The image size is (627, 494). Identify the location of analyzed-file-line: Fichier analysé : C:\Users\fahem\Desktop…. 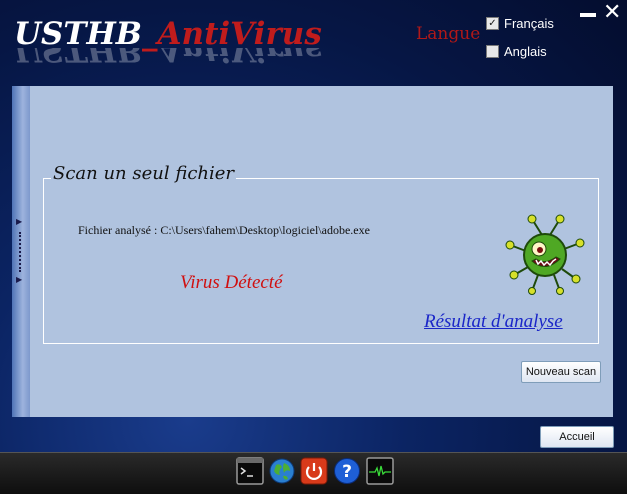
(224, 230).